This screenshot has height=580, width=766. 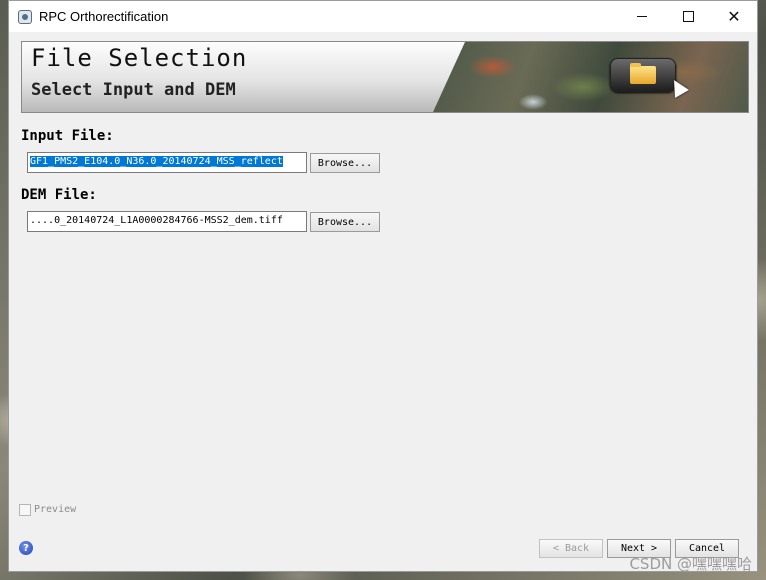 I want to click on app-icon, so click(x=25, y=16).